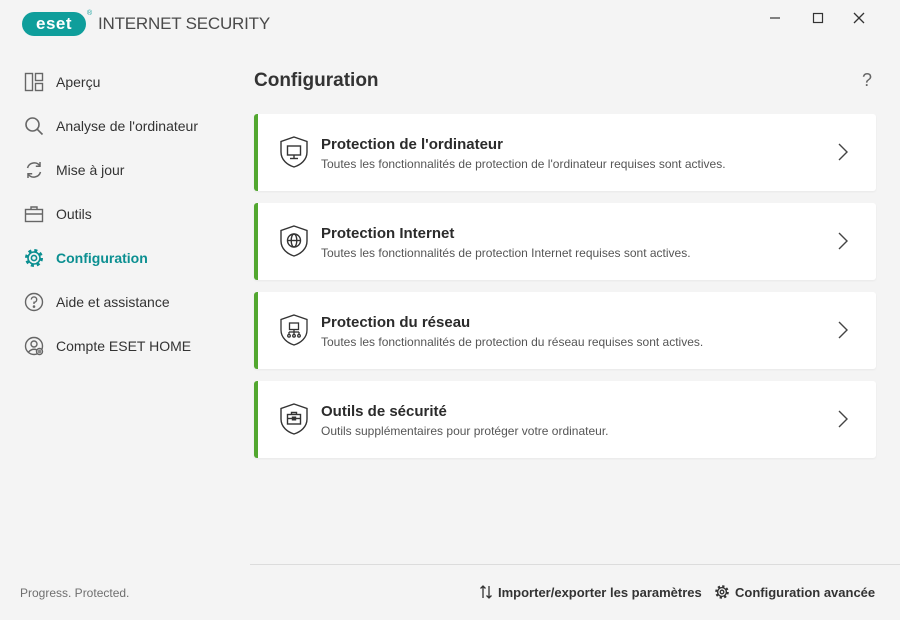  I want to click on close-button, so click(859, 18).